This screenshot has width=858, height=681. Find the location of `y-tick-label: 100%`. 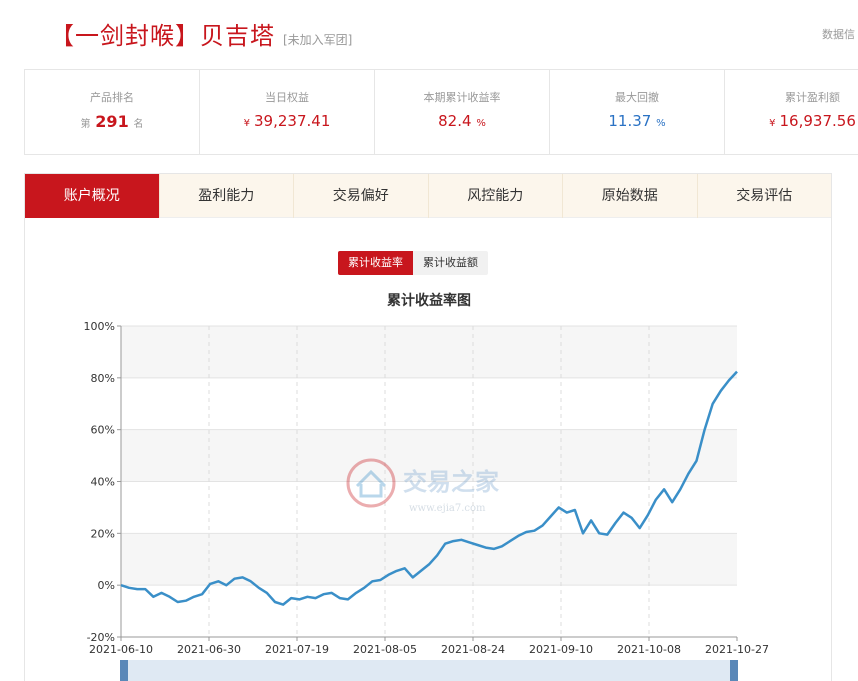

y-tick-label: 100% is located at coordinates (99, 326).